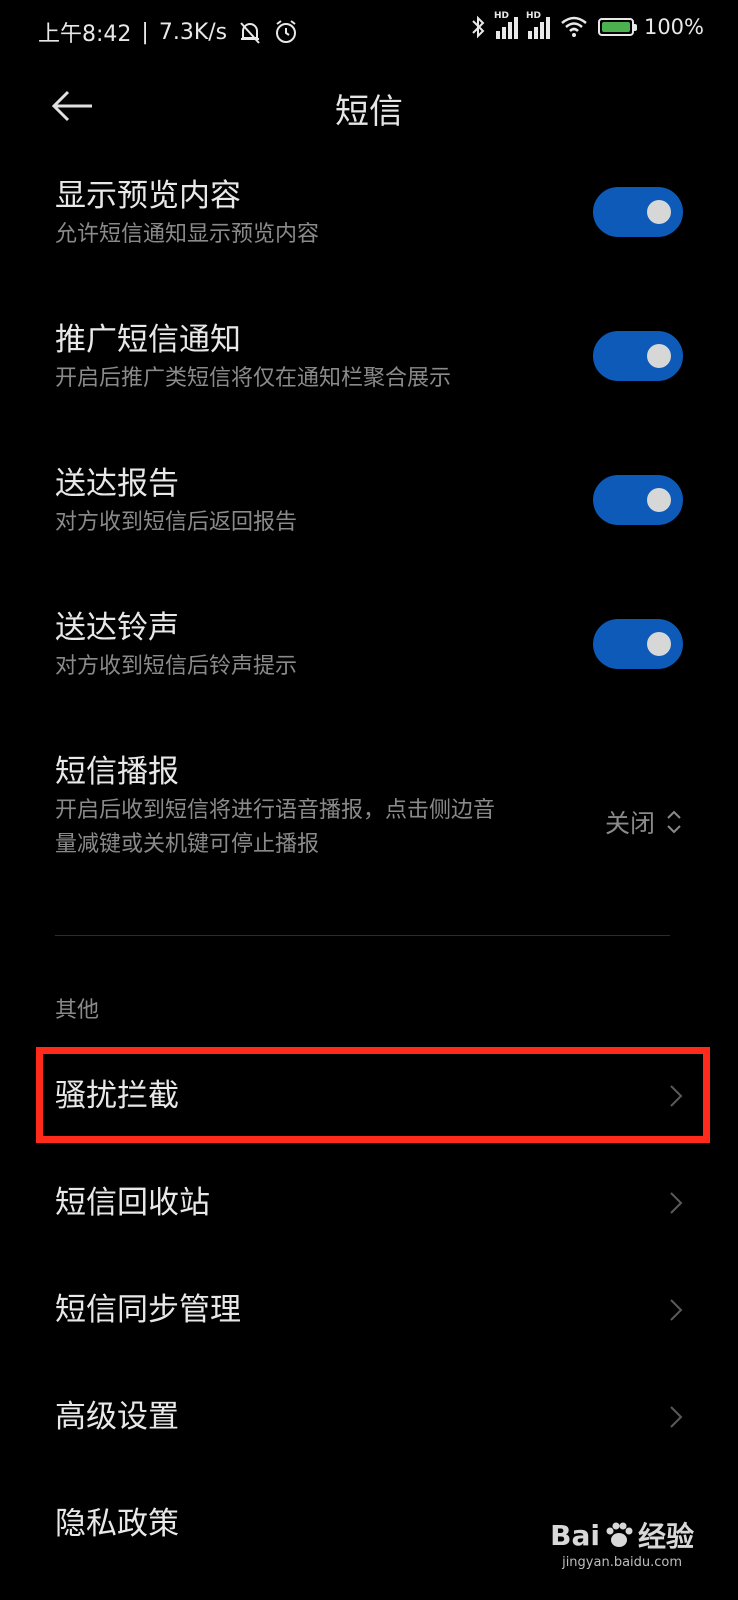 The width and height of the screenshot is (738, 1600). I want to click on link-label: 短信同步管理, so click(148, 1310).